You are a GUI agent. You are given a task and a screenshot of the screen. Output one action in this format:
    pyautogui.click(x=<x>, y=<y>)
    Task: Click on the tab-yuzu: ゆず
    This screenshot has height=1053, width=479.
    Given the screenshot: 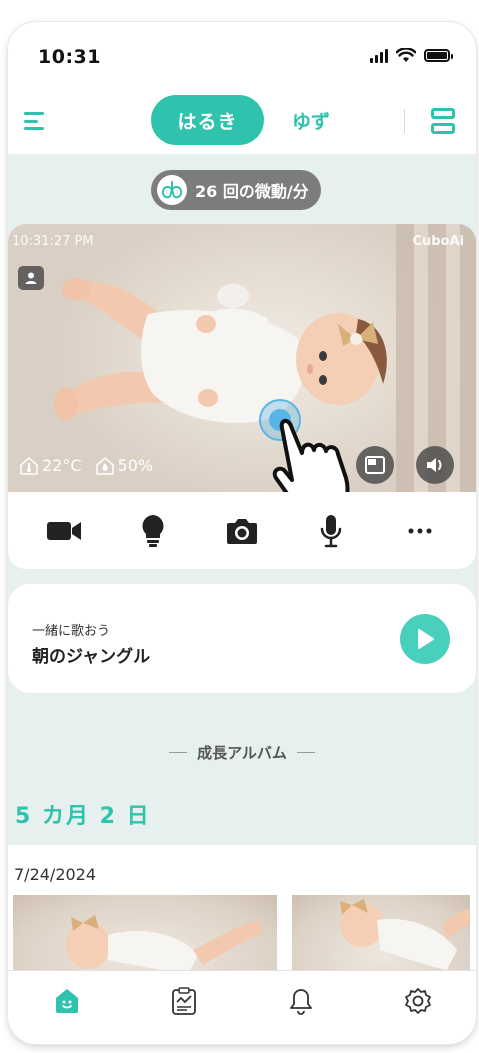 What is the action you would take?
    pyautogui.click(x=311, y=120)
    